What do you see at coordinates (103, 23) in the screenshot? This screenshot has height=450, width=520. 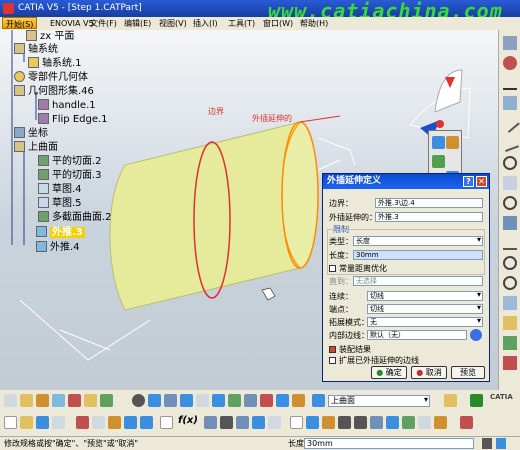 I see `menu-file: 文件(F)` at bounding box center [103, 23].